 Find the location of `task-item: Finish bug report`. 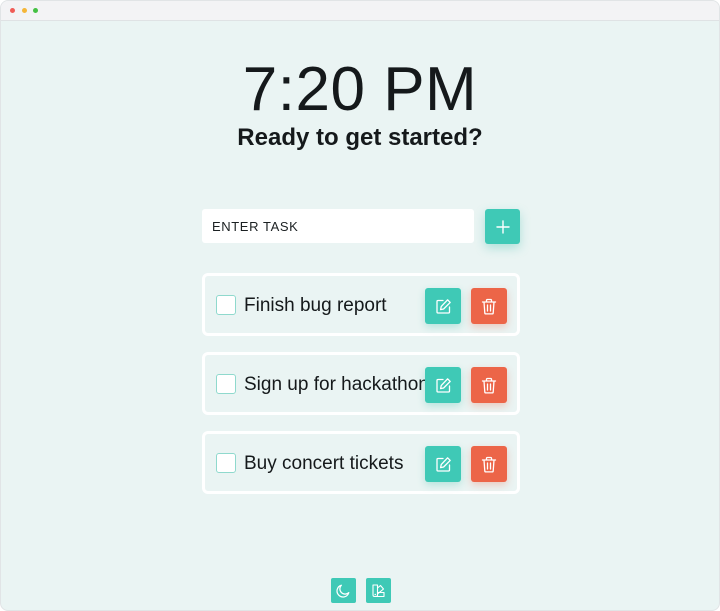

task-item: Finish bug report is located at coordinates (361, 304).